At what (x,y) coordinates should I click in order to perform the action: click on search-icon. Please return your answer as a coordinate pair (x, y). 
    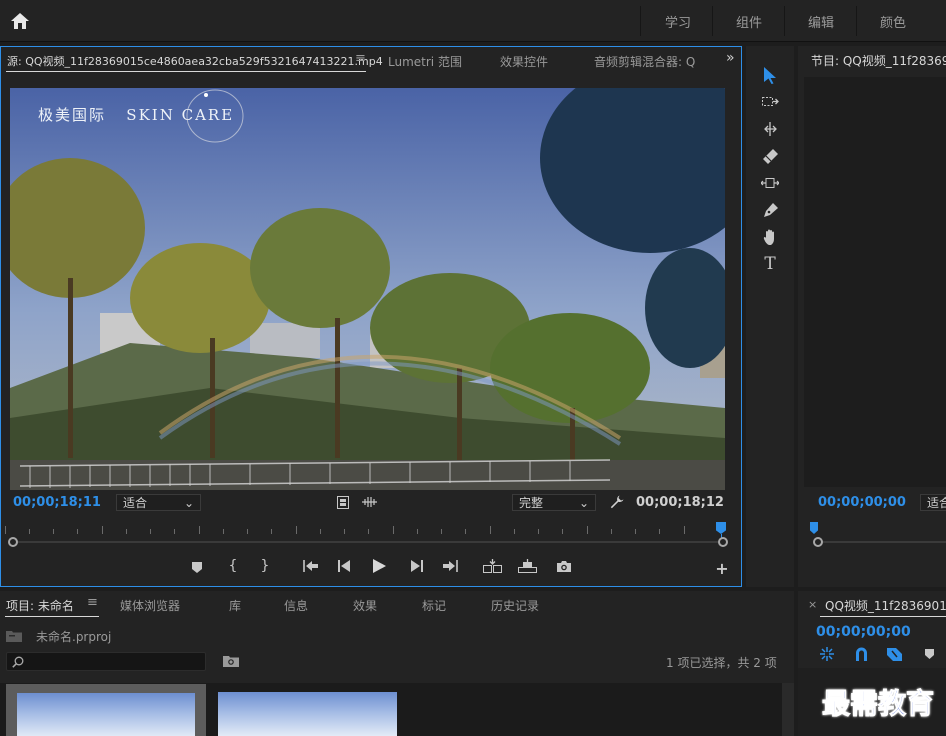
    Looking at the image, I should click on (18, 662).